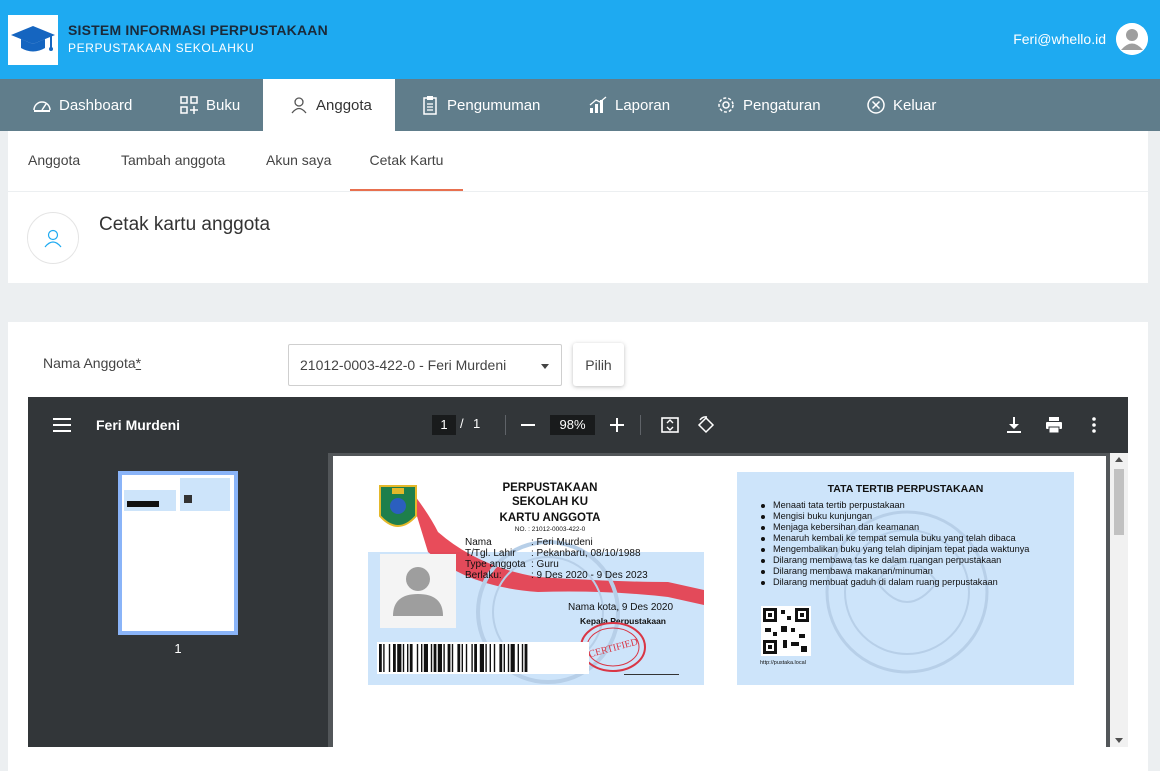 The height and width of the screenshot is (771, 1160). What do you see at coordinates (911, 571) in the screenshot?
I see `rule-item: Dilarang membawa makanan/minuman` at bounding box center [911, 571].